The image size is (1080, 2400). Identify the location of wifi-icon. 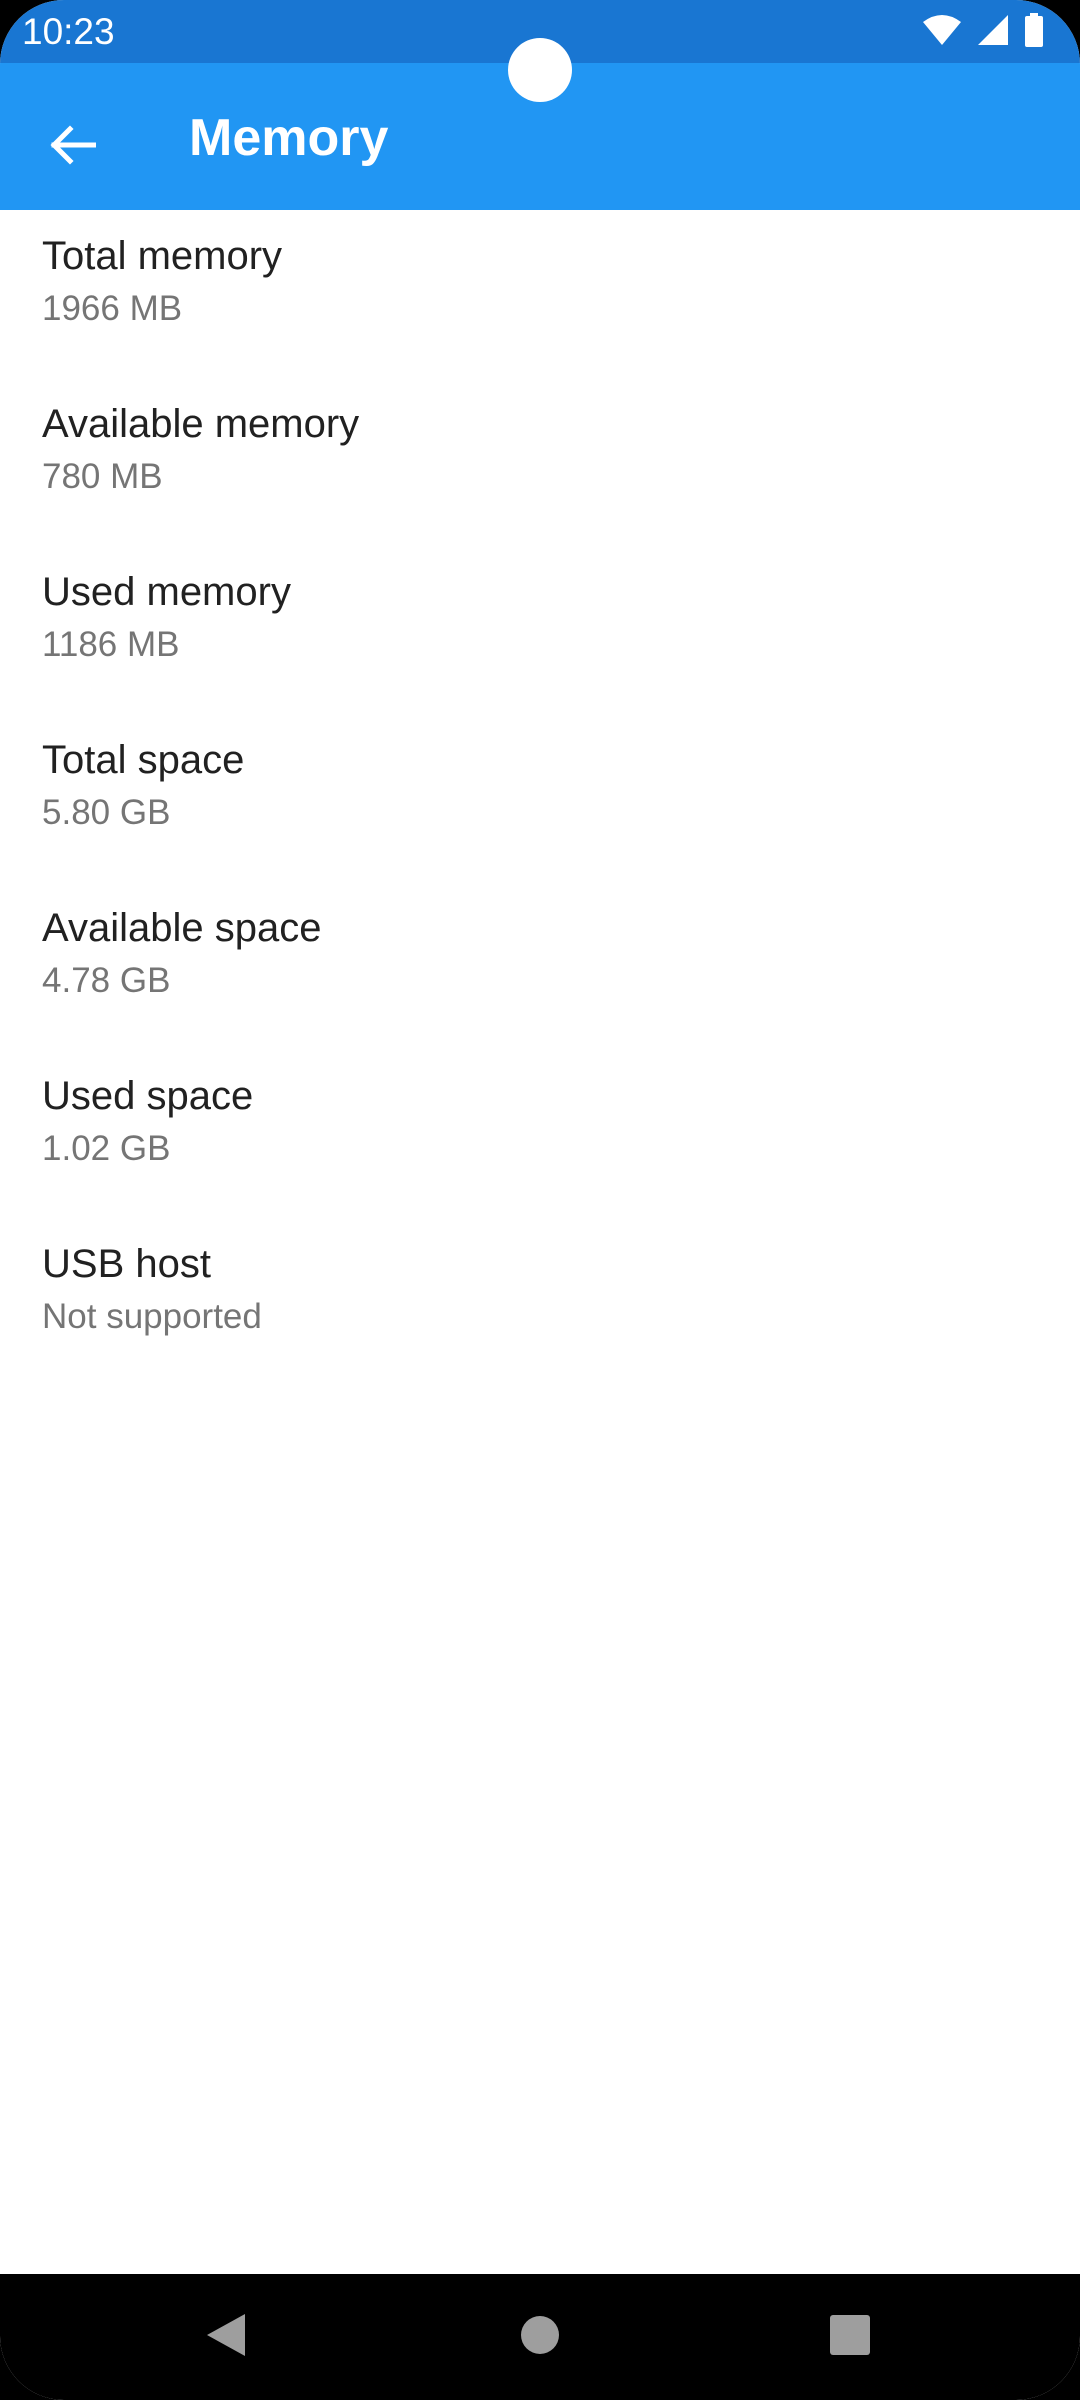
(942, 30).